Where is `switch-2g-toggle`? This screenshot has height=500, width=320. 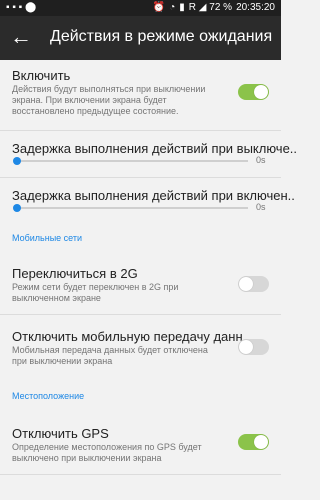 switch-2g-toggle is located at coordinates (253, 284).